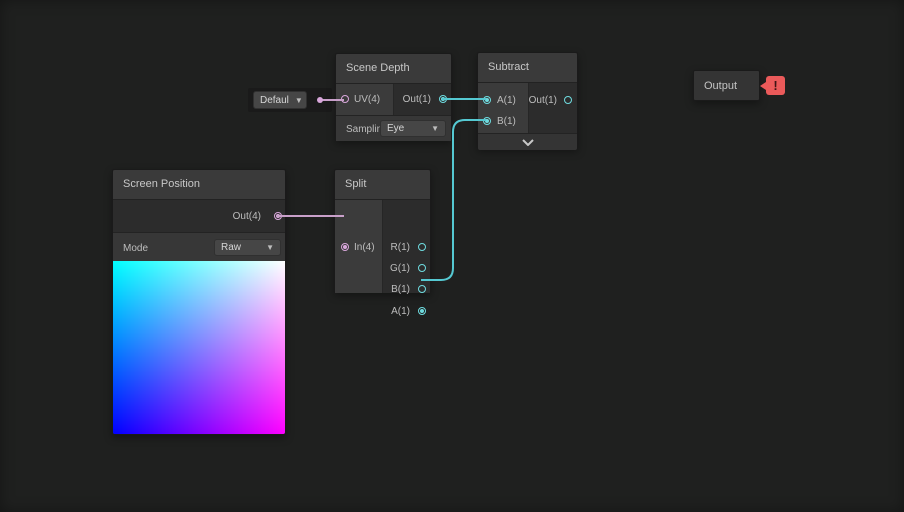 The height and width of the screenshot is (512, 904). I want to click on node-title: Screen Position, so click(199, 185).